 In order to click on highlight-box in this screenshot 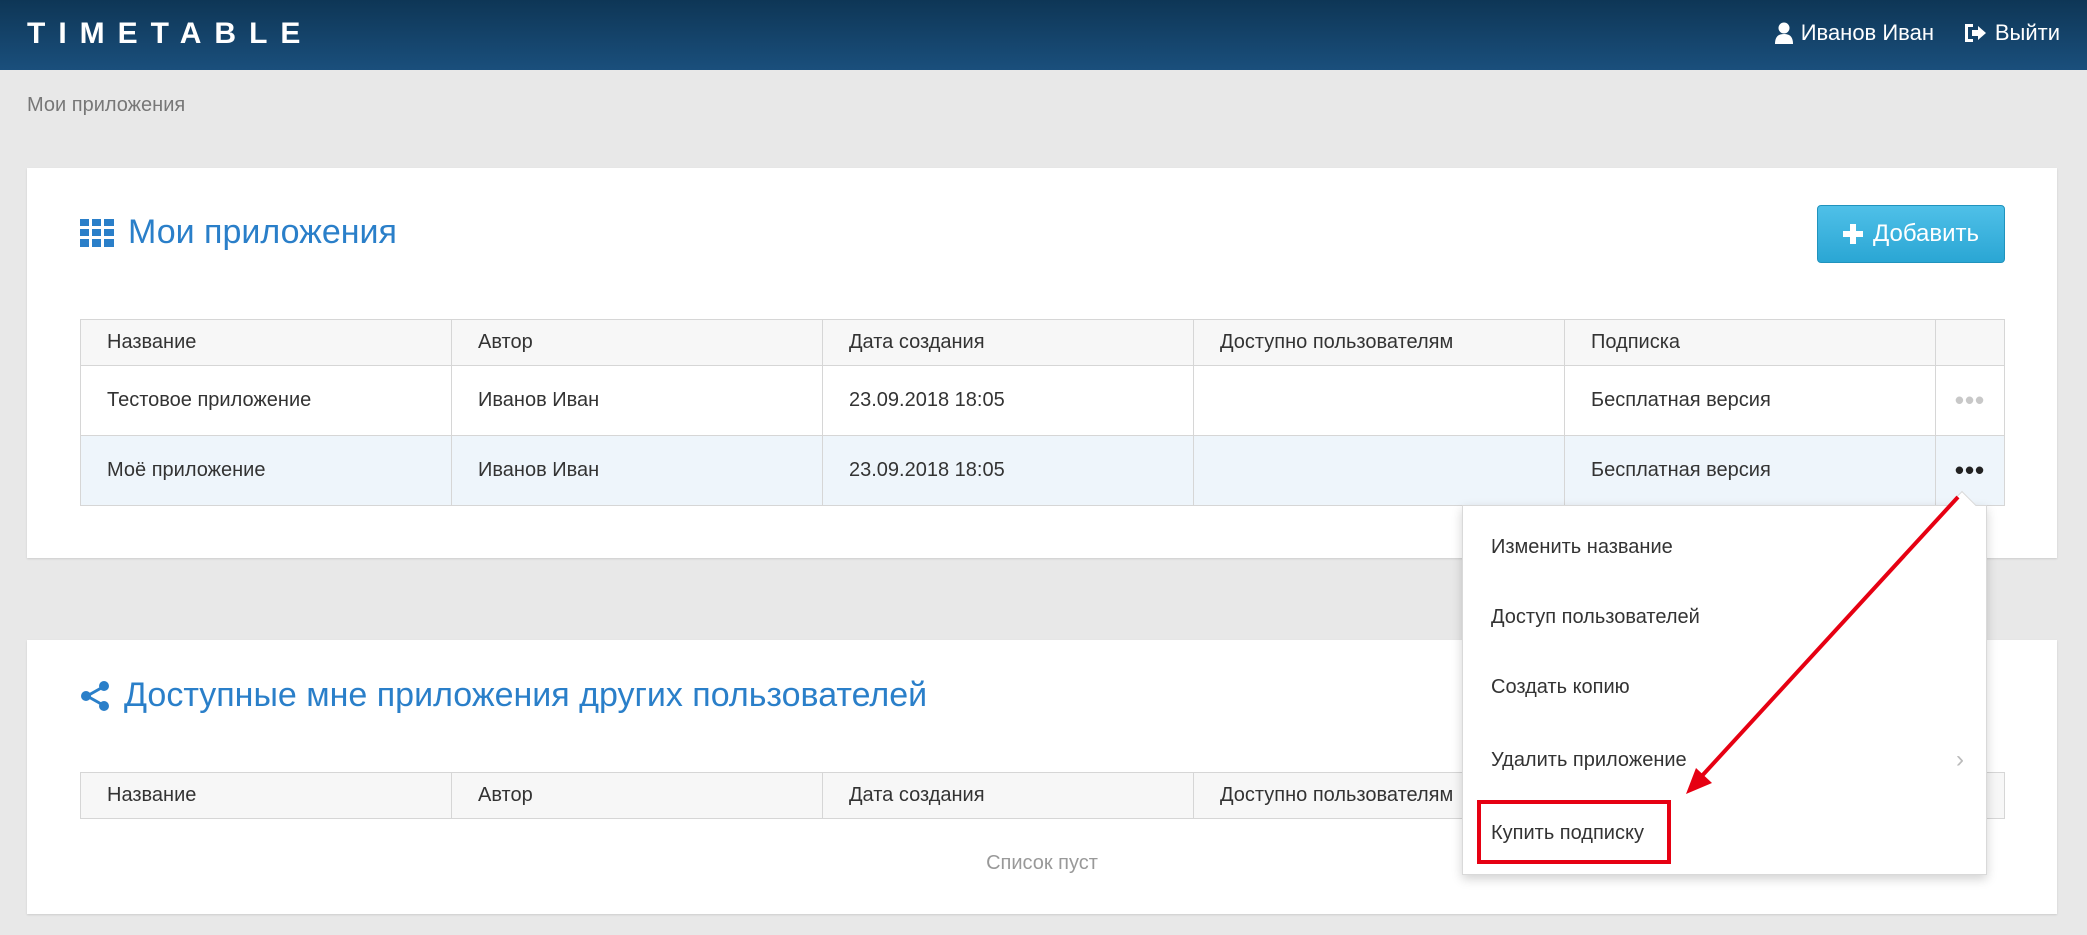, I will do `click(1574, 832)`.